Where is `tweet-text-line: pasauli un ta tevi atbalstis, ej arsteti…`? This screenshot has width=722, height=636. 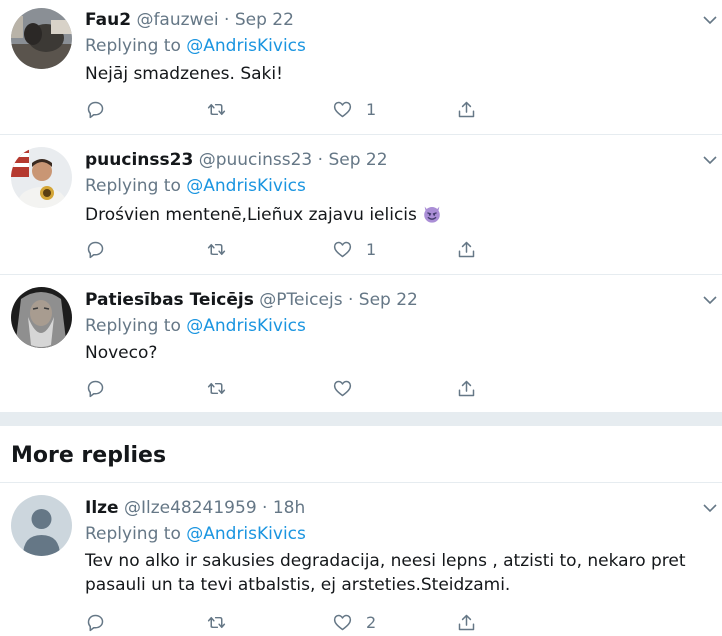
tweet-text-line: pasauli un ta tevi atbalstis, ej arsteti… is located at coordinates (298, 585).